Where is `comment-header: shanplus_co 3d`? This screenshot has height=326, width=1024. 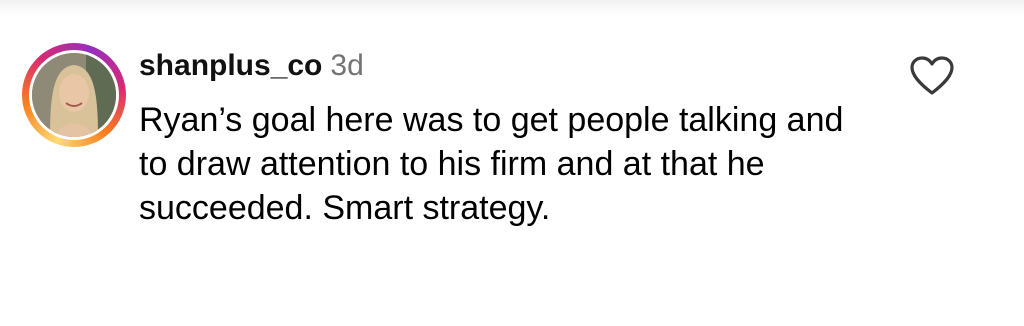
comment-header: shanplus_co 3d is located at coordinates (251, 66).